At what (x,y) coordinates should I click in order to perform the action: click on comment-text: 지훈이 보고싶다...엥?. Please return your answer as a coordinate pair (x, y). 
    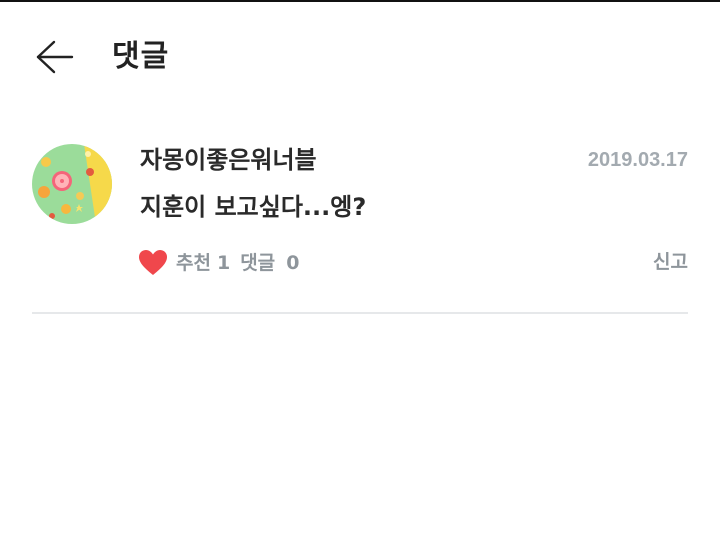
    Looking at the image, I should click on (253, 207).